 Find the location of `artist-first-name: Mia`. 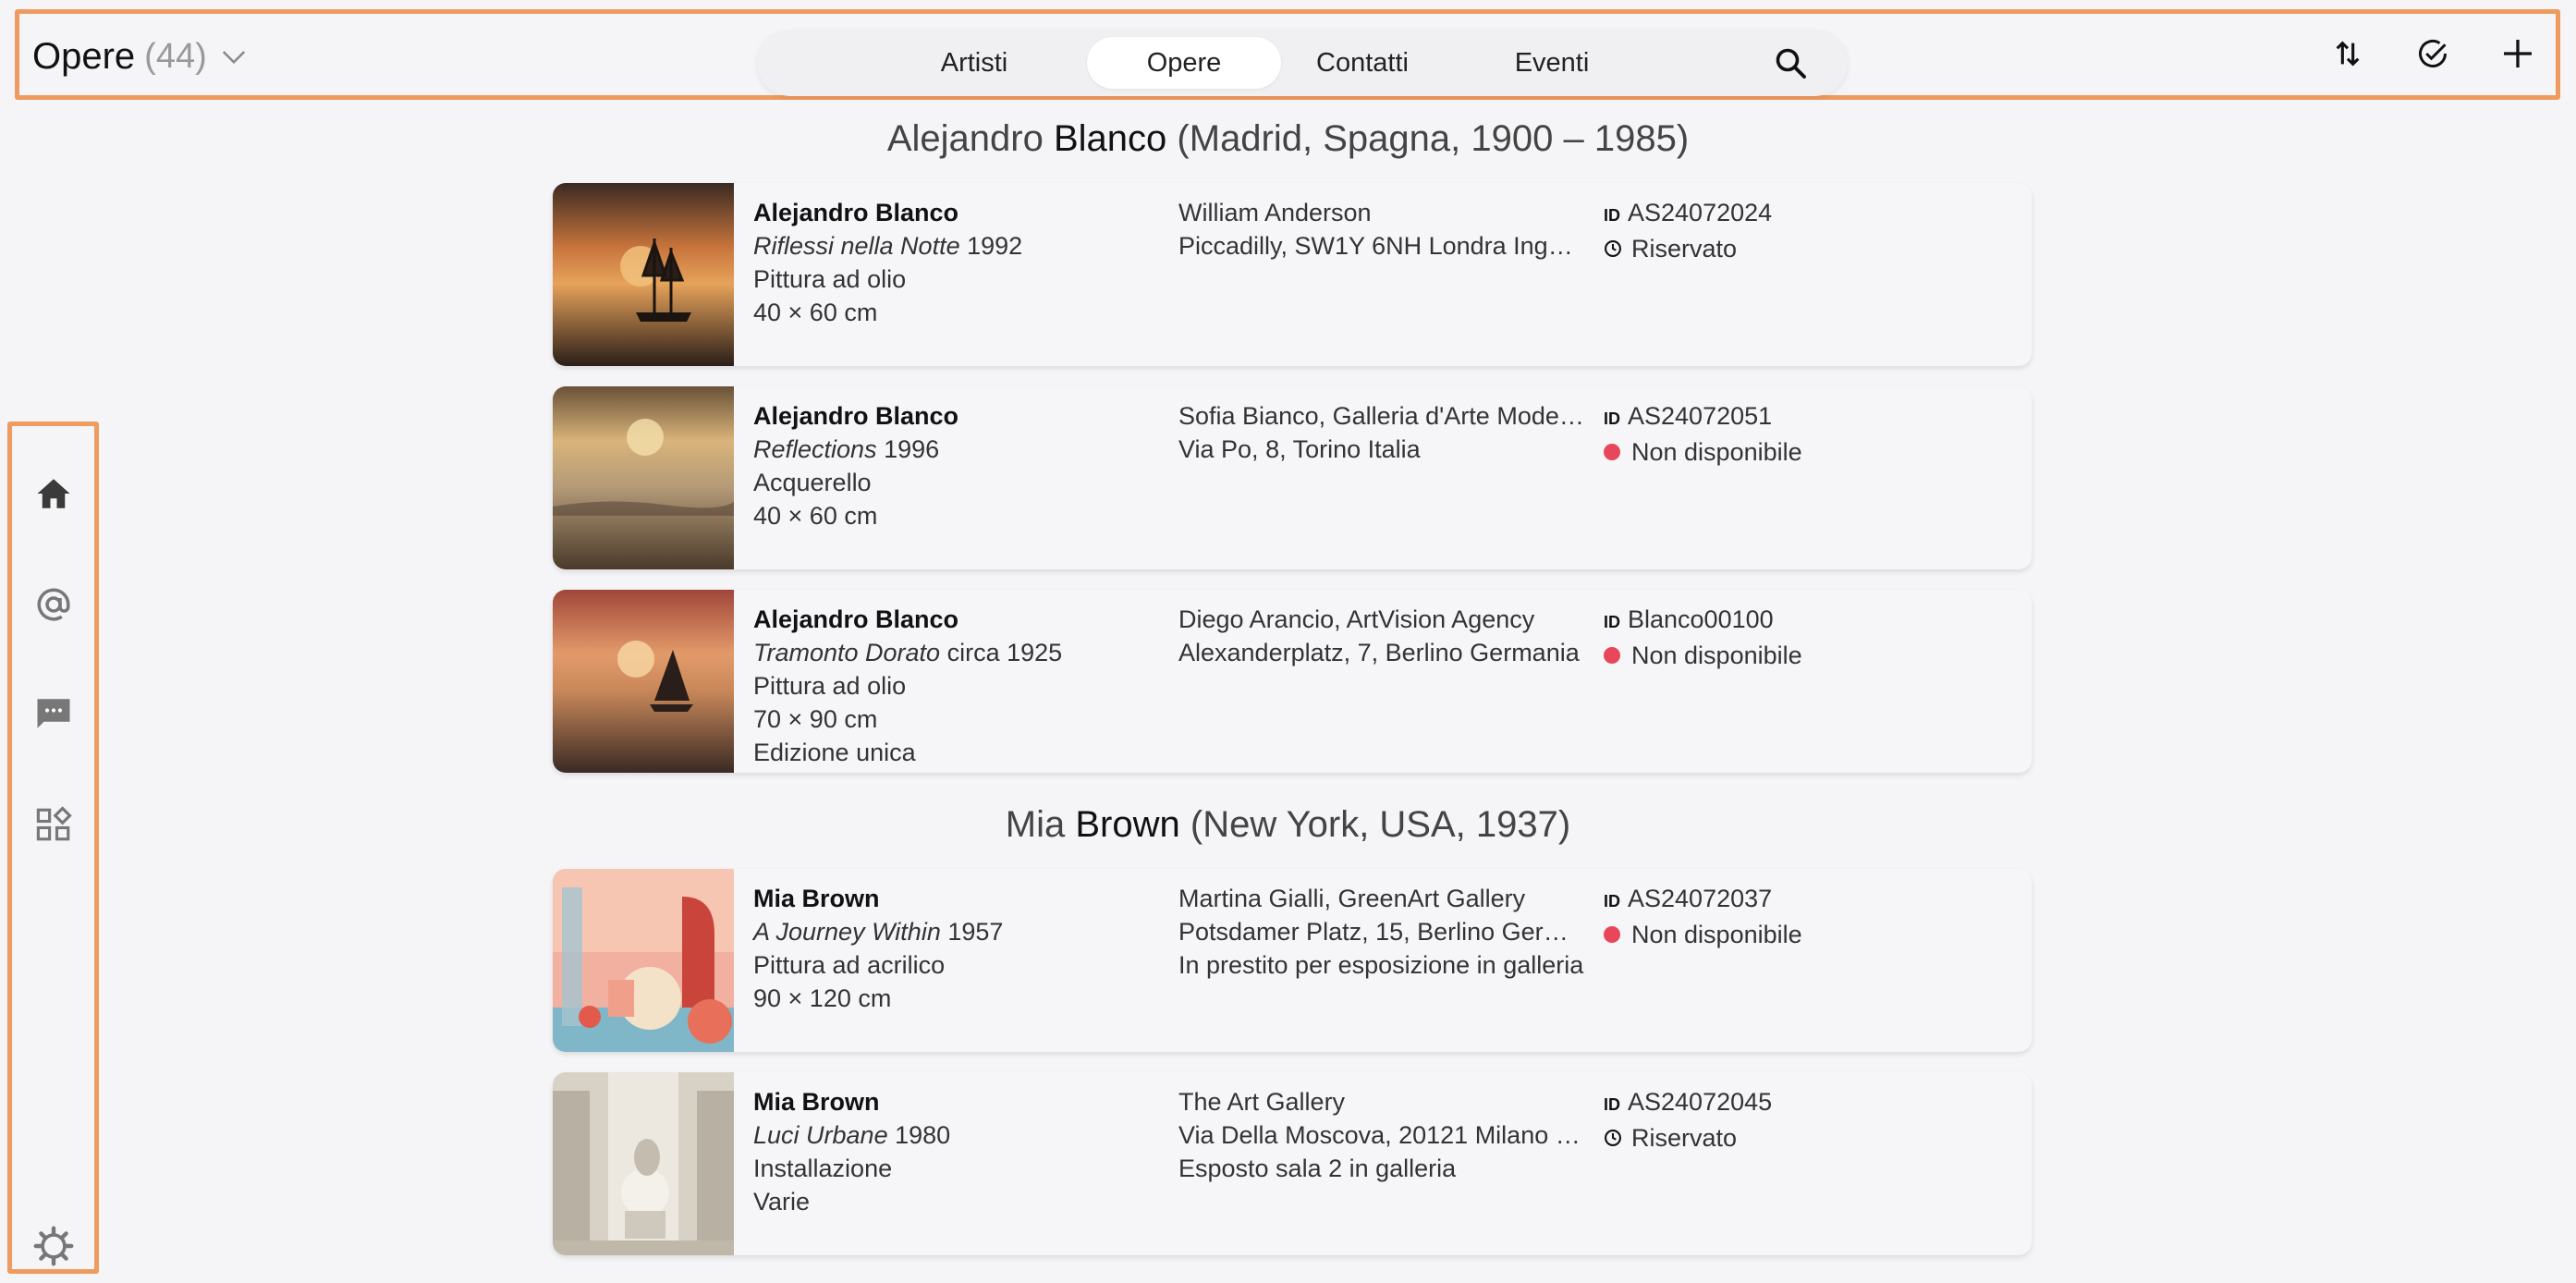

artist-first-name: Mia is located at coordinates (1035, 824).